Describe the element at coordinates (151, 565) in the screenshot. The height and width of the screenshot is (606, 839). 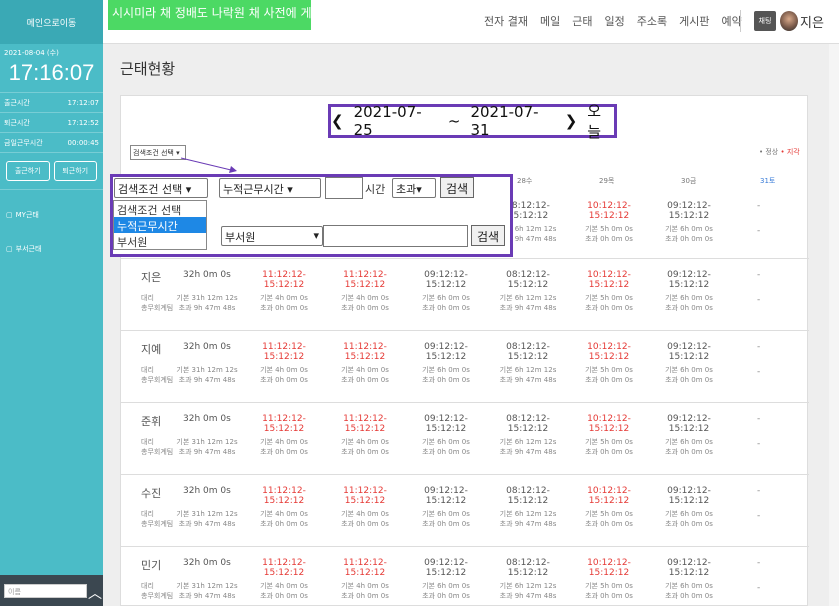
I see `member-name: 민기` at that location.